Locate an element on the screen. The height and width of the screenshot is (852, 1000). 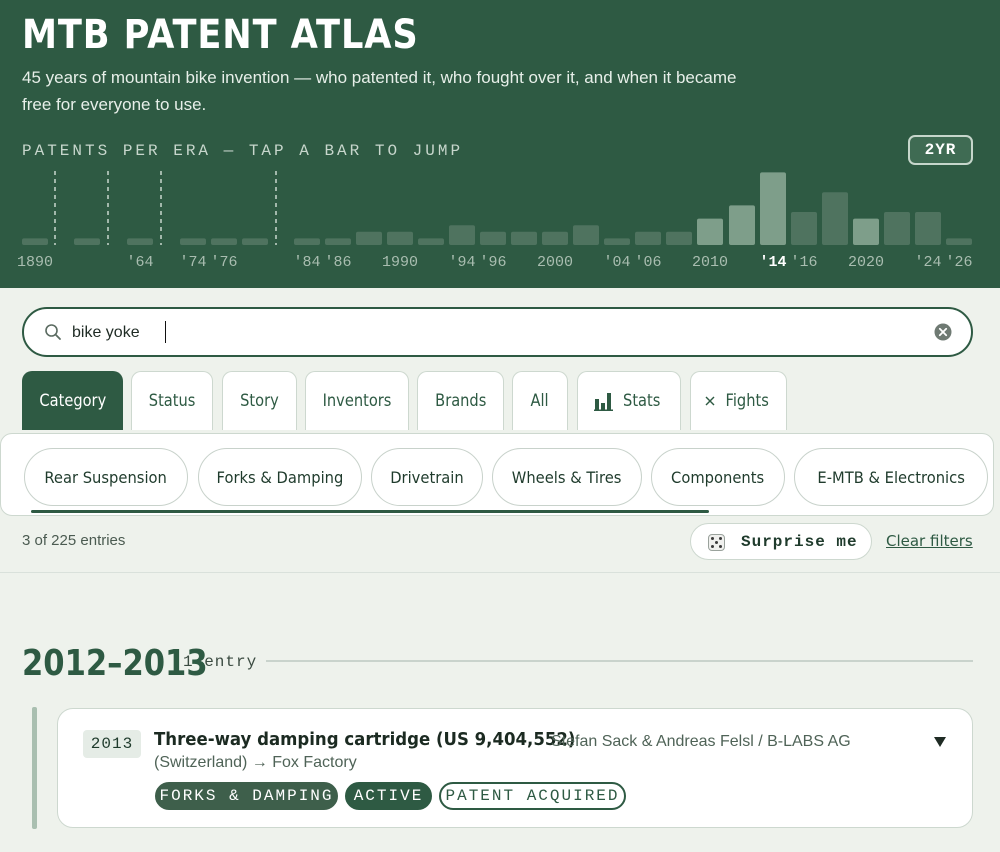
chip-label: Forks & Damping is located at coordinates (280, 477).